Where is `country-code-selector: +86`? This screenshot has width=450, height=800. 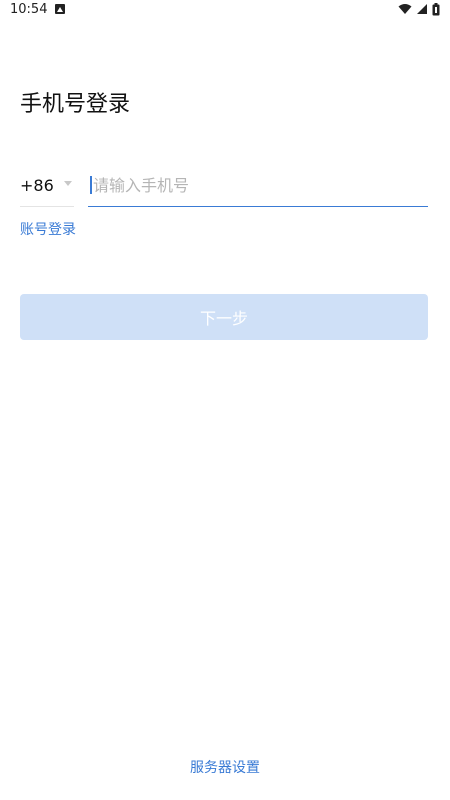 country-code-selector: +86 is located at coordinates (47, 185).